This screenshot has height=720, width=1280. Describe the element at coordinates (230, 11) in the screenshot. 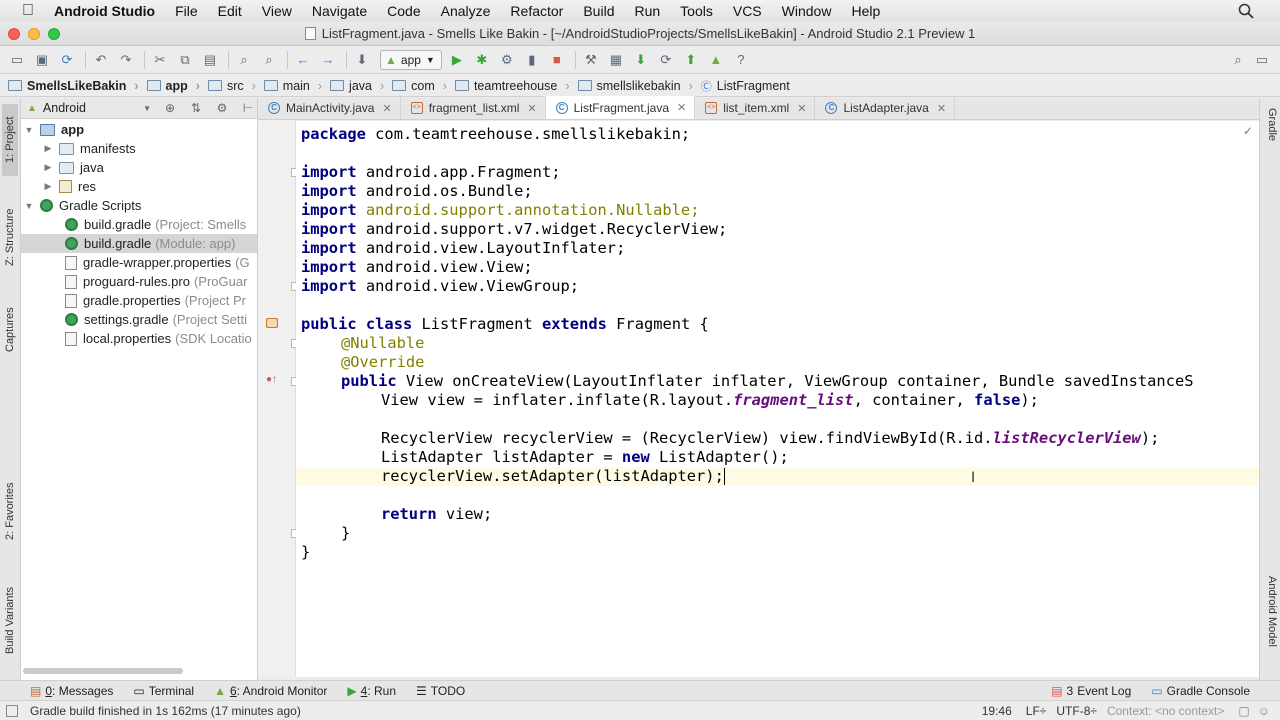

I see `menu-edit: Edit` at that location.